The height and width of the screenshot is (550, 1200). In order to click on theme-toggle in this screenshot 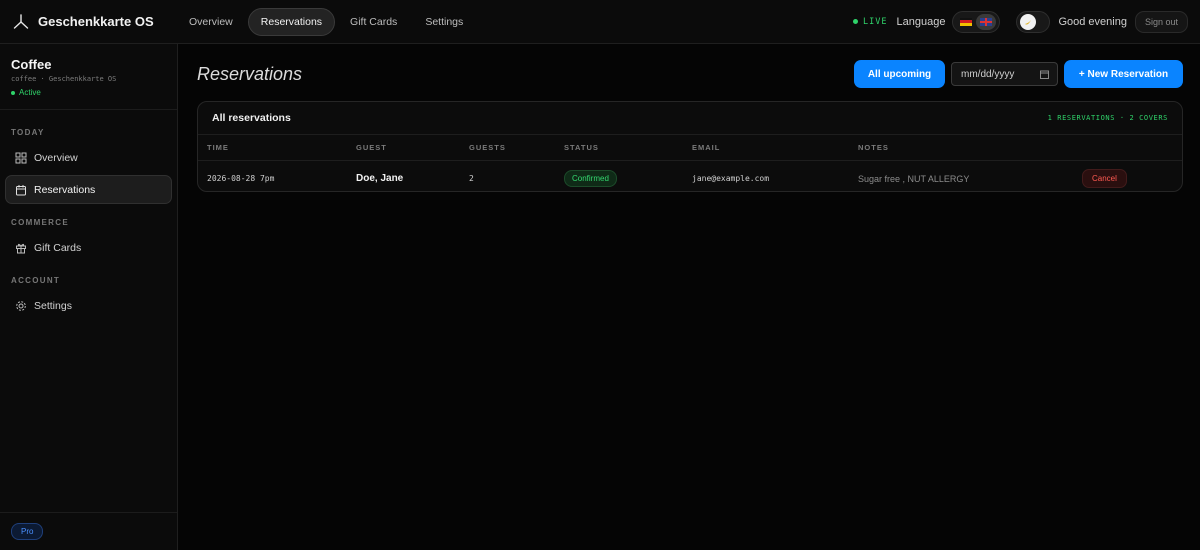, I will do `click(1033, 21)`.